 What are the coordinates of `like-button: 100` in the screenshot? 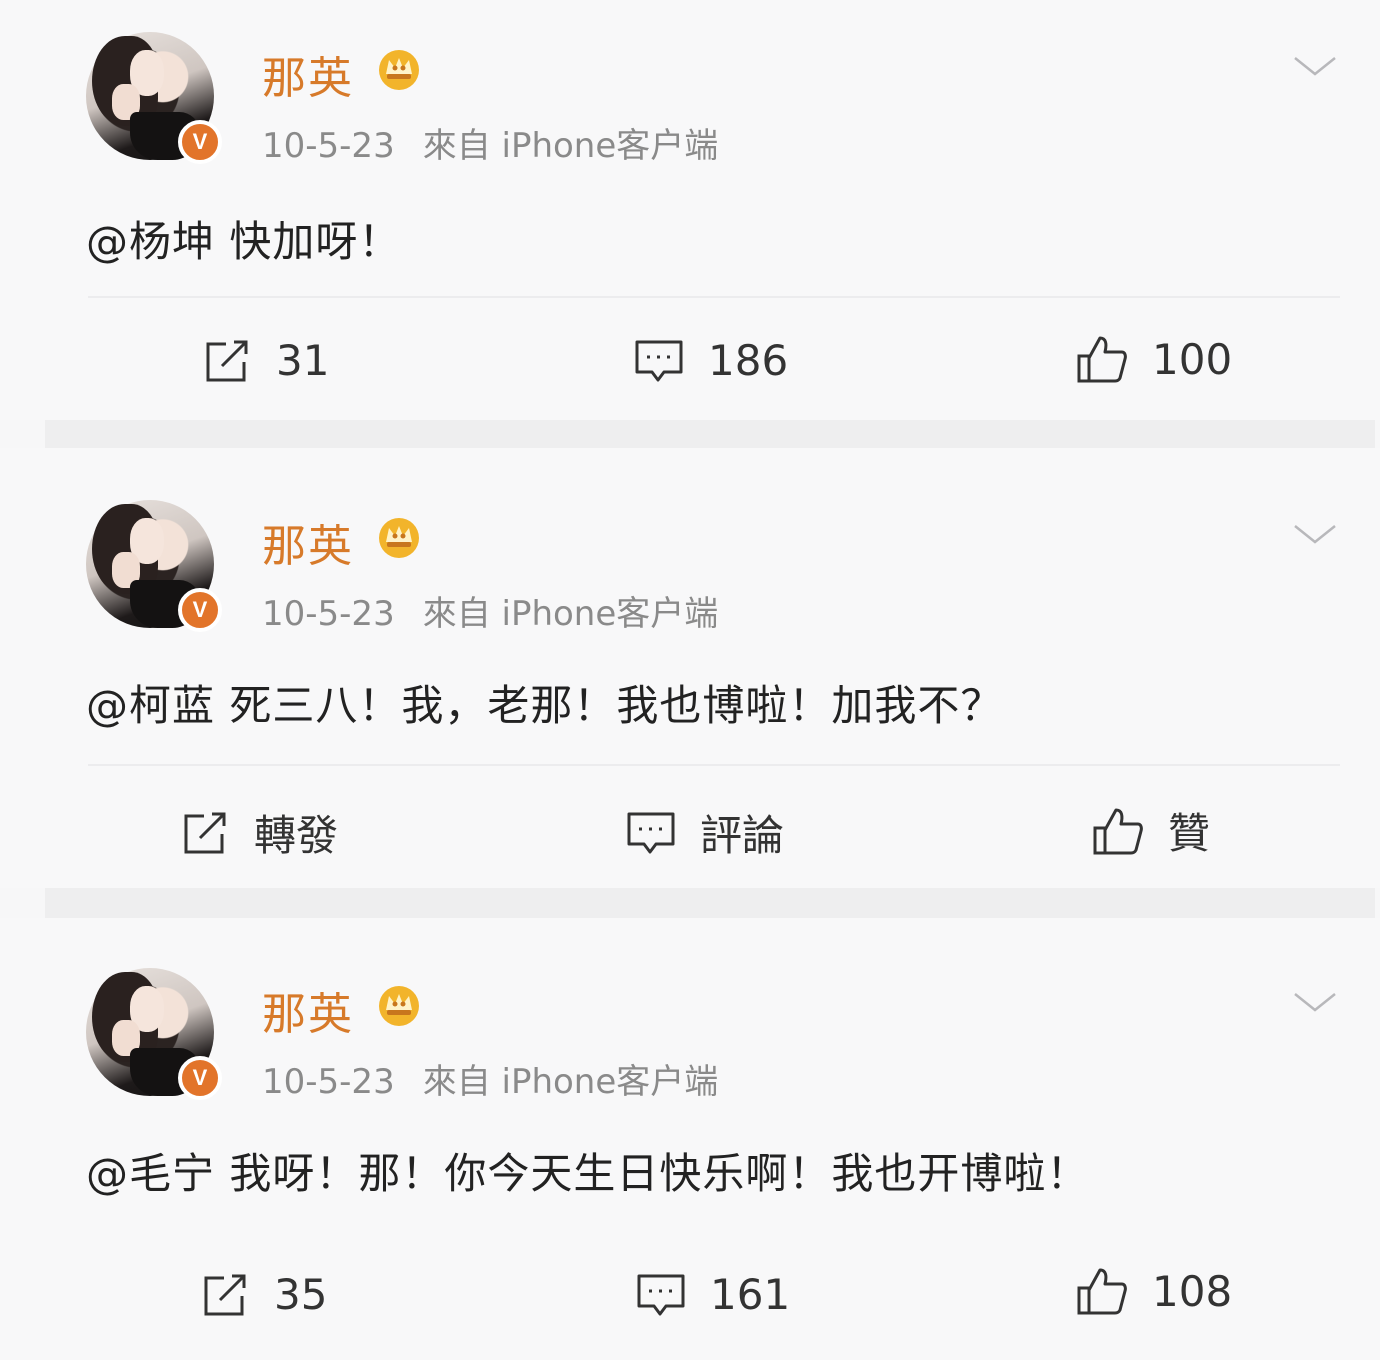 It's located at (1154, 359).